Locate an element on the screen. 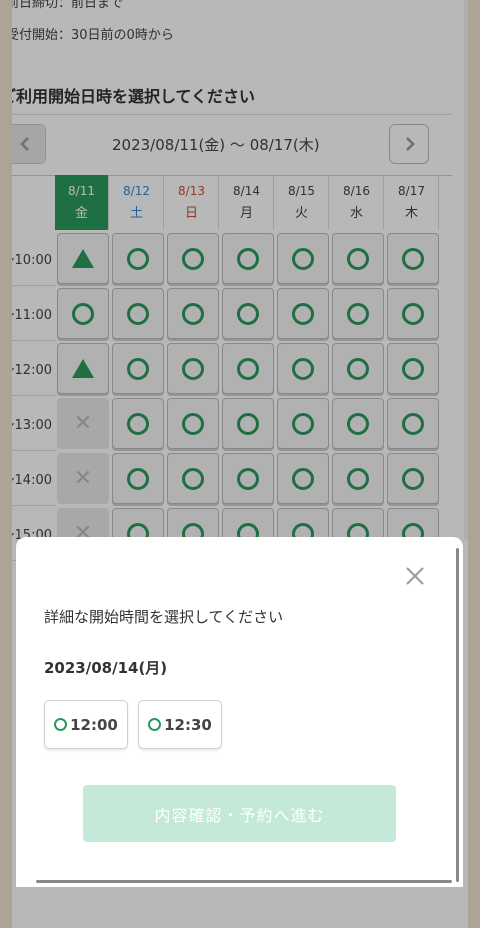 Image resolution: width=480 pixels, height=928 pixels. day-header: 8/16 水 is located at coordinates (357, 202).